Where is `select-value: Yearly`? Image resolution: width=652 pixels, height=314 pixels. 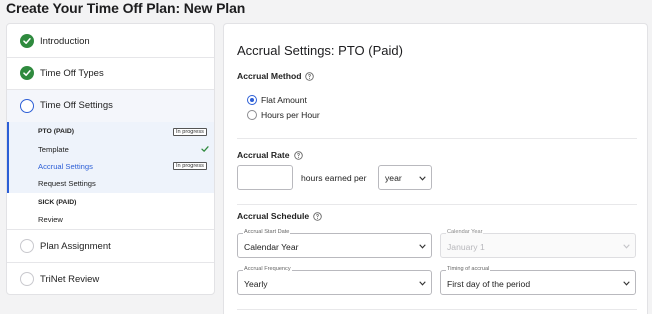 select-value: Yearly is located at coordinates (256, 284).